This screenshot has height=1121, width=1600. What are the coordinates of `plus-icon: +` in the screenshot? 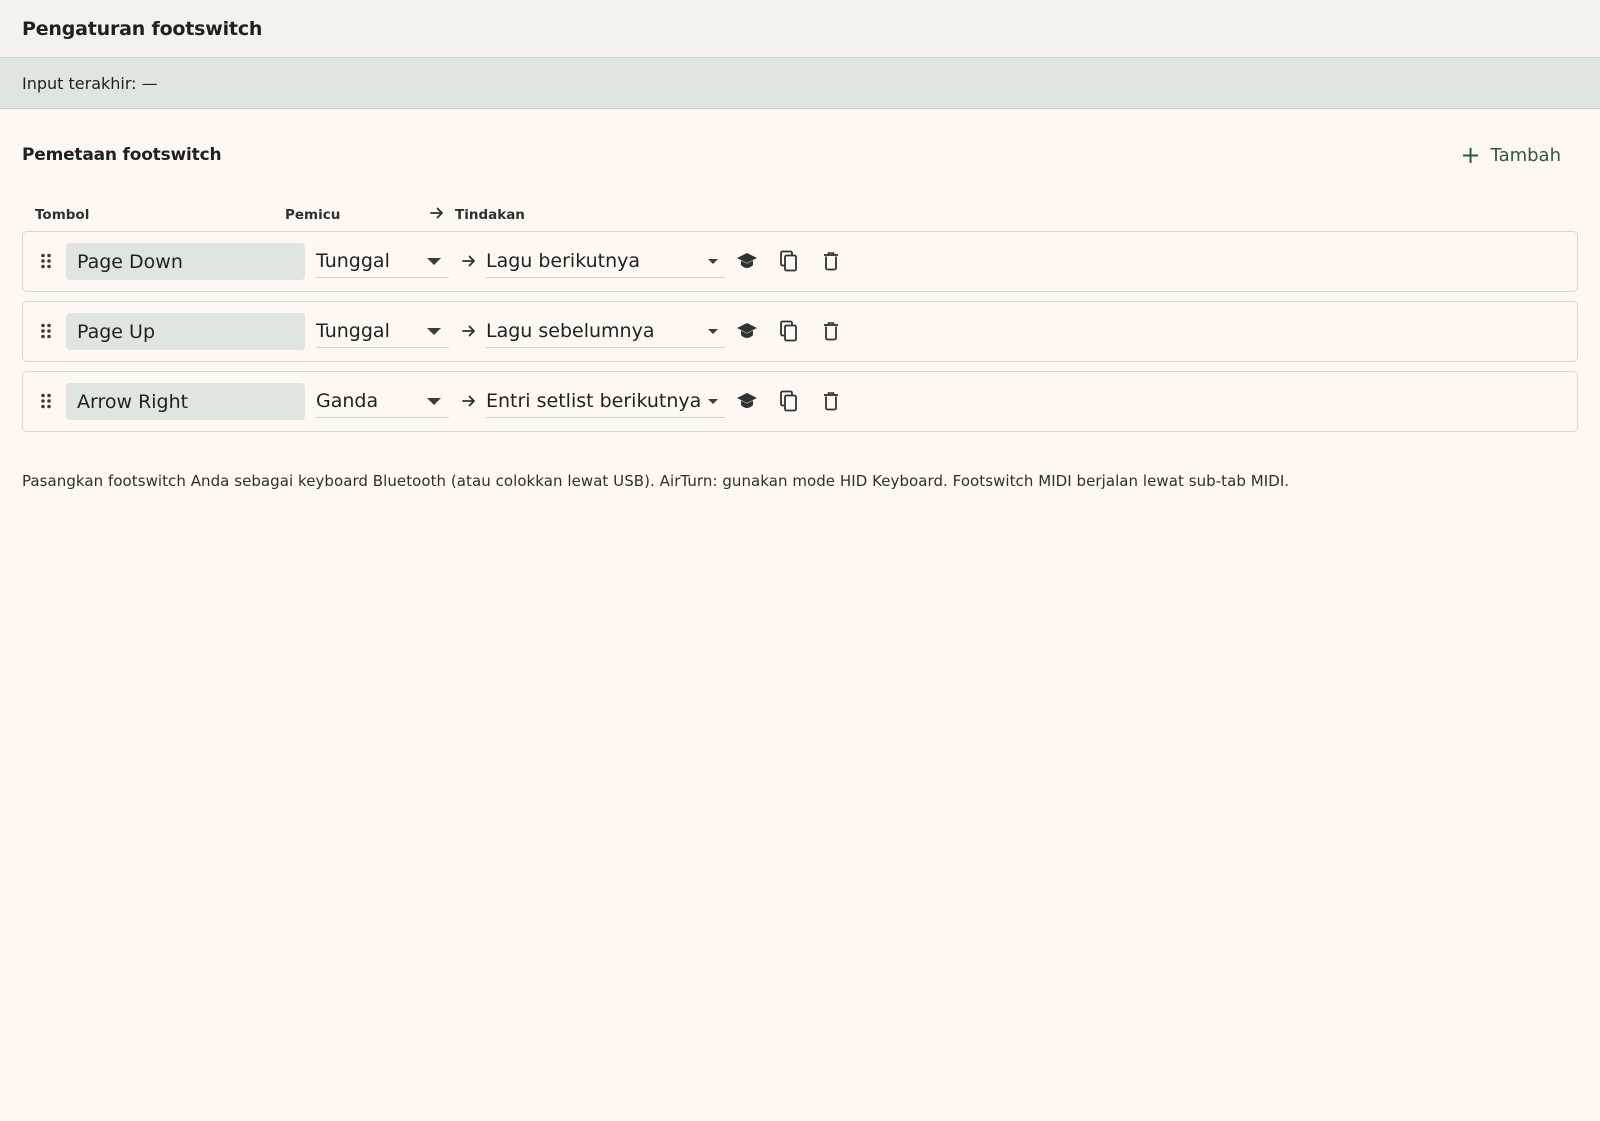 It's located at (1470, 155).